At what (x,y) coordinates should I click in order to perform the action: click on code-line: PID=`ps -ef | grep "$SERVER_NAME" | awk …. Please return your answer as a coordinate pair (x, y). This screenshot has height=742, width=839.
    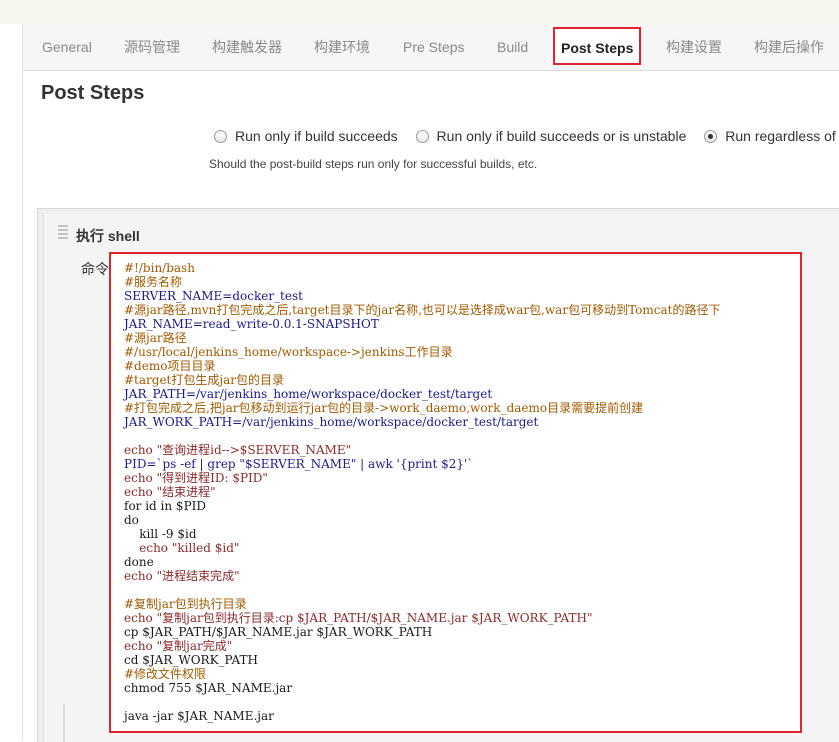
    Looking at the image, I should click on (299, 464).